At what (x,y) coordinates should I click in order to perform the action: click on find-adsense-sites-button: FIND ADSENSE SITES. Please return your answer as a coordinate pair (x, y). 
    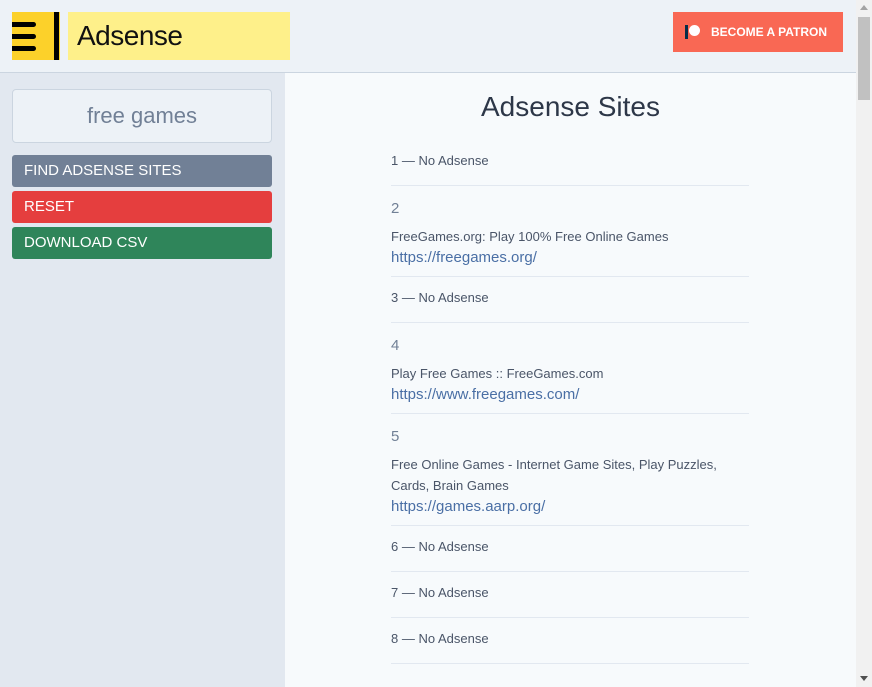
    Looking at the image, I should click on (142, 171).